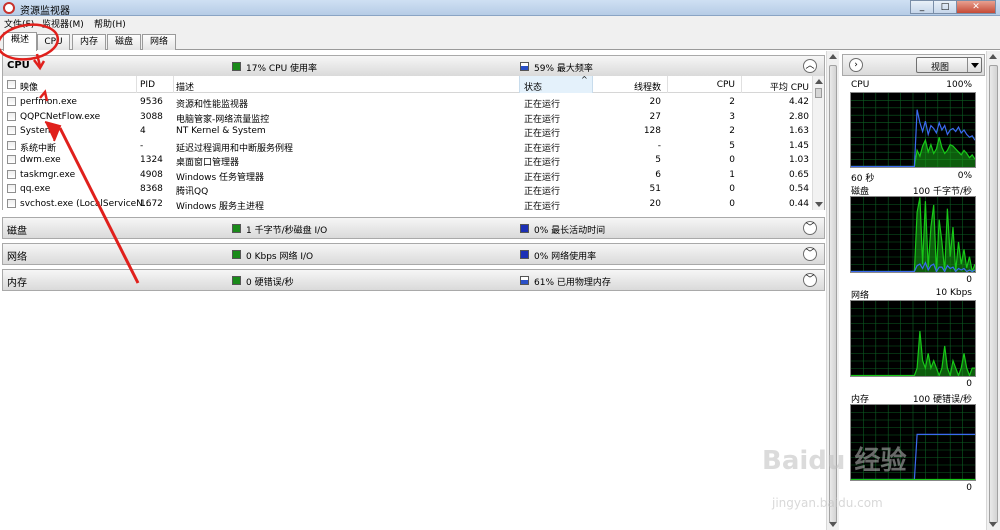 The width and height of the screenshot is (1000, 530). I want to click on cell-avg-cpu: 1.63, so click(798, 131).